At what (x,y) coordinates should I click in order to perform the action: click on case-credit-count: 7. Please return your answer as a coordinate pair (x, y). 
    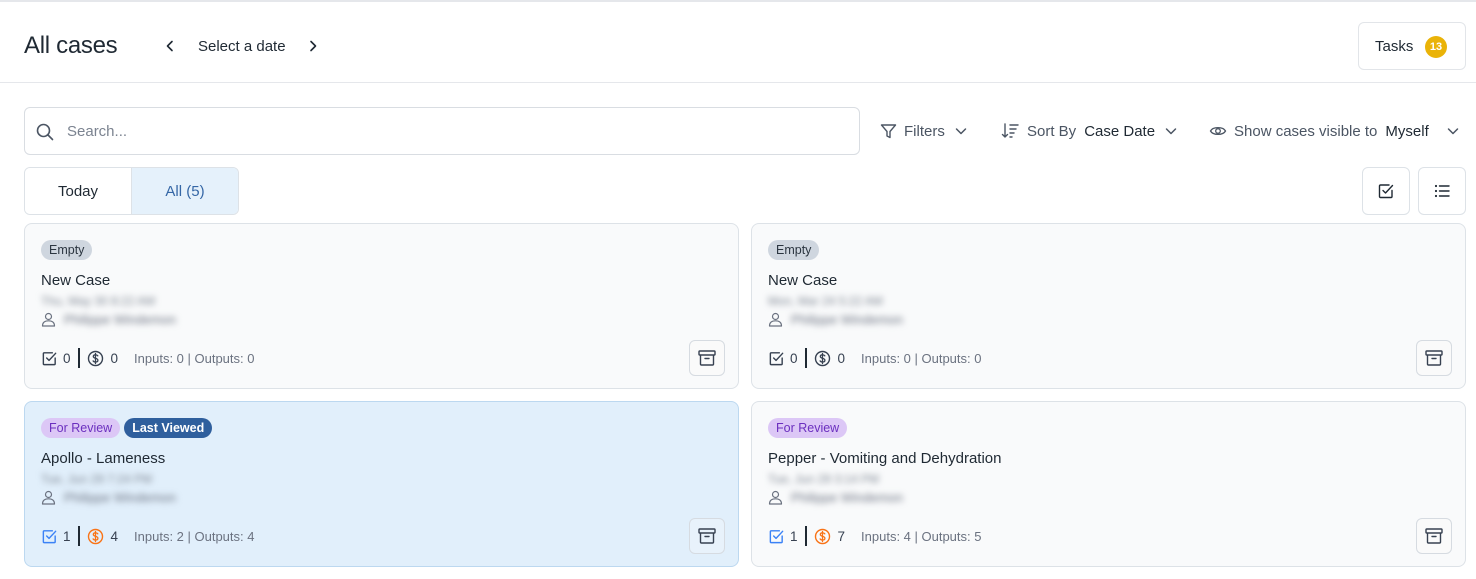
    Looking at the image, I should click on (841, 536).